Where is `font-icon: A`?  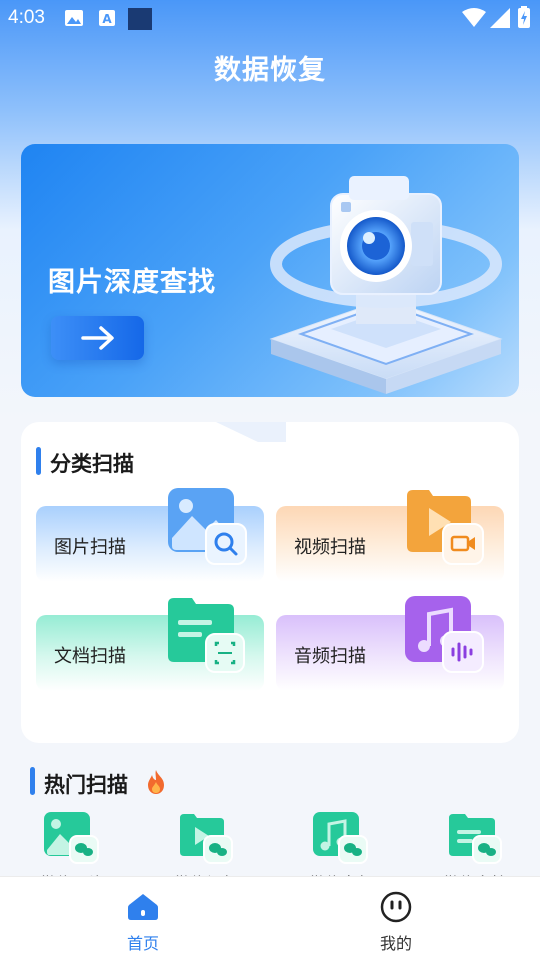 font-icon: A is located at coordinates (107, 18).